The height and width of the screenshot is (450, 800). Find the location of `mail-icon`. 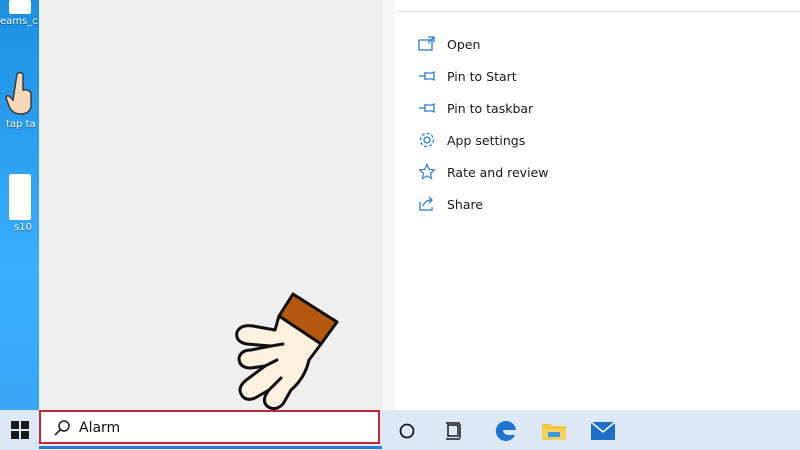

mail-icon is located at coordinates (603, 430).